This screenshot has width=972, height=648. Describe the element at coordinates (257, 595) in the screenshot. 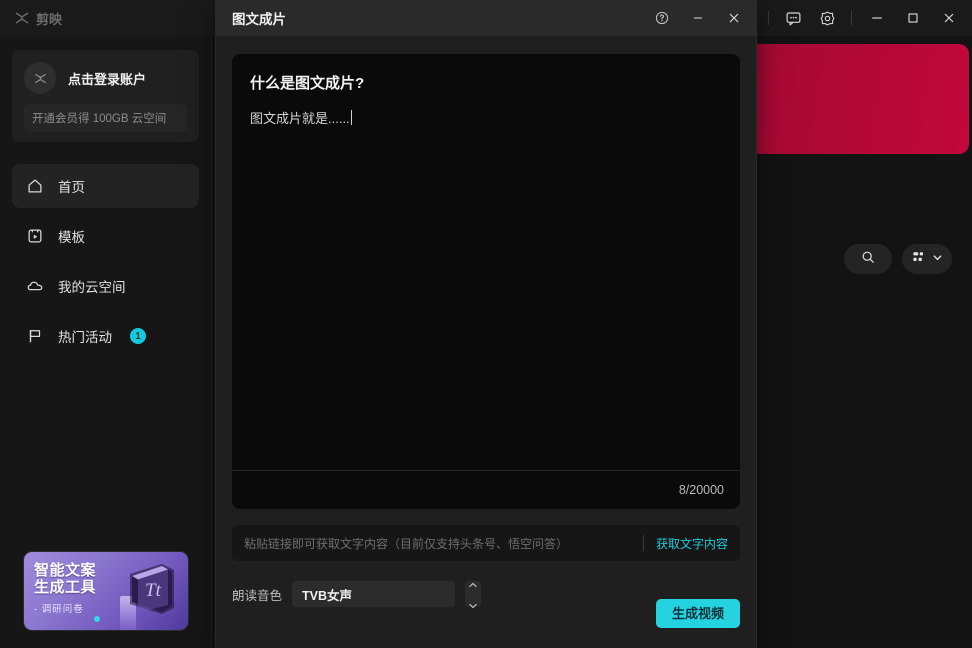

I see `voice-label: 朗读音色` at that location.